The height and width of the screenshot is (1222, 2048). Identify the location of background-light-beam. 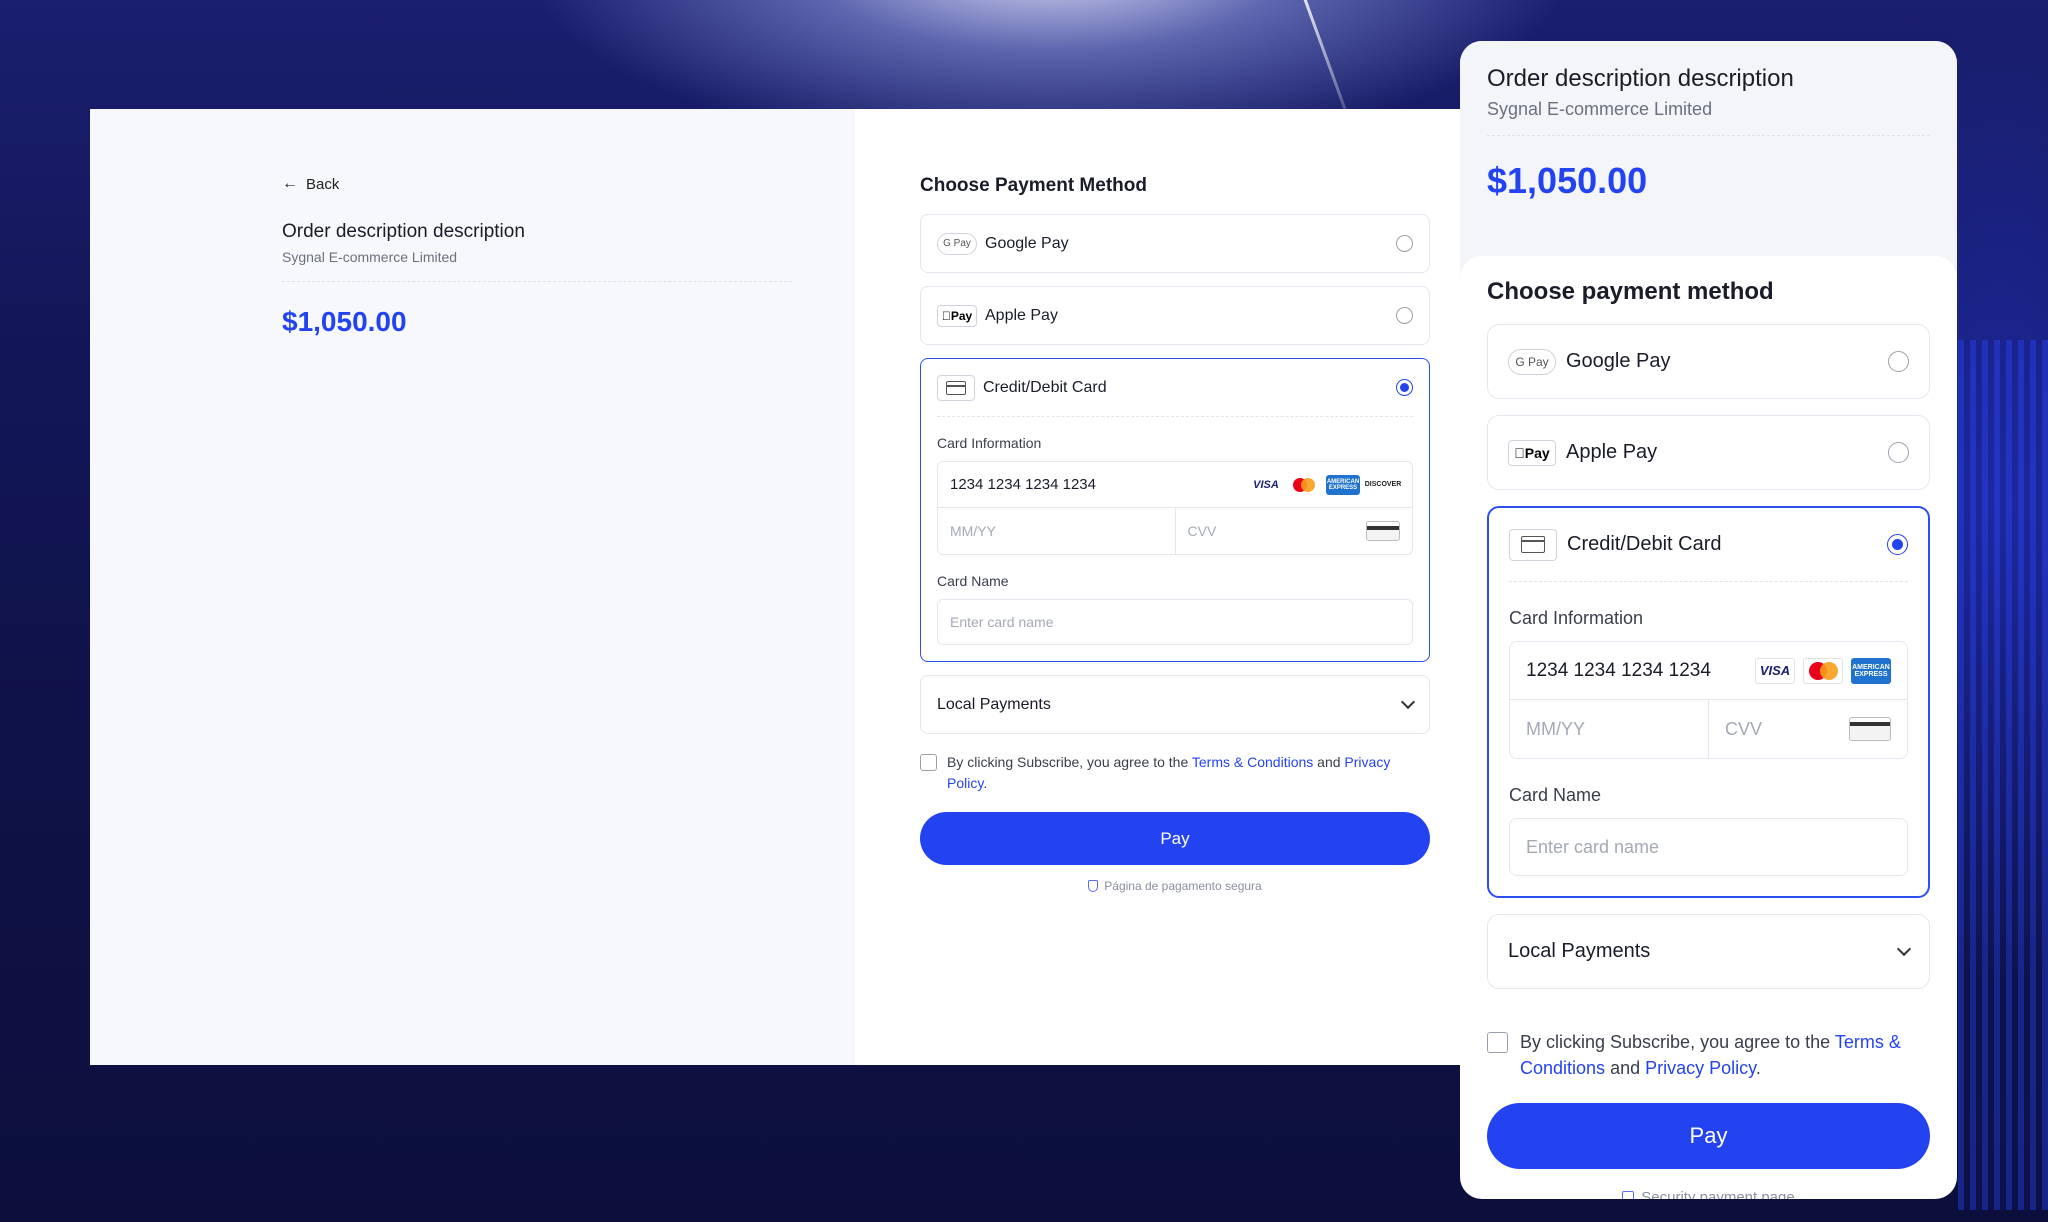
(1324, 56).